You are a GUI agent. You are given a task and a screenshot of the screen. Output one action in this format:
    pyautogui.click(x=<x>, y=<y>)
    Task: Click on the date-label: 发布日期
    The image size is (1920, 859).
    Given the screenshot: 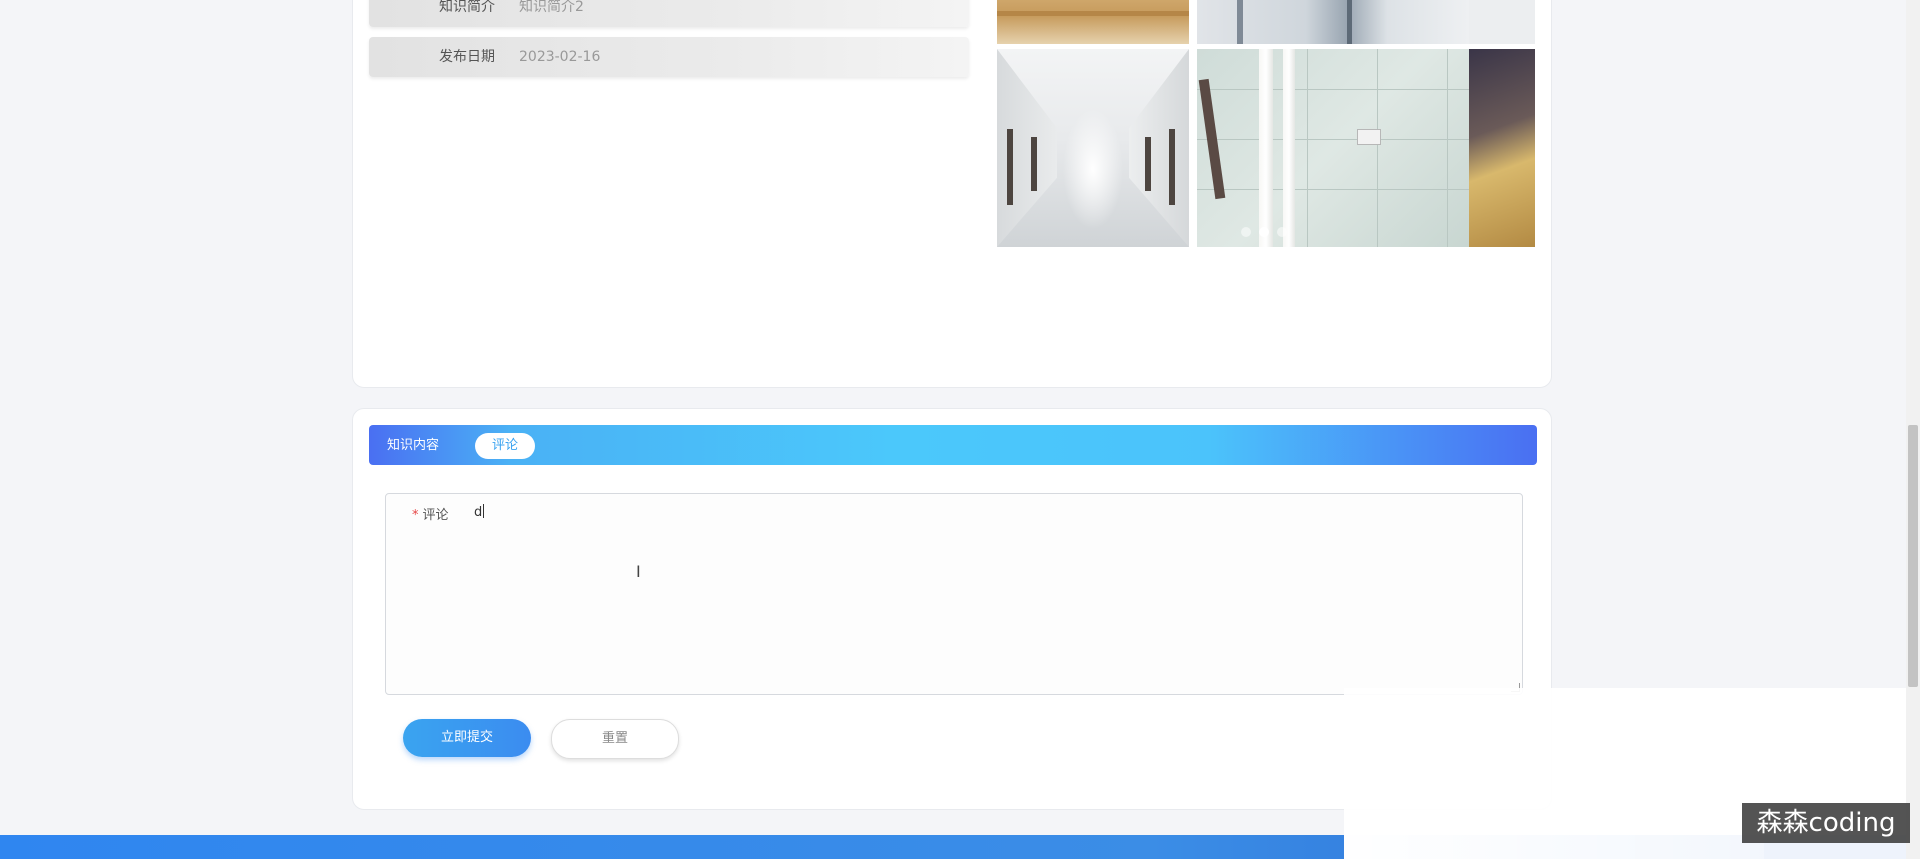 What is the action you would take?
    pyautogui.click(x=467, y=57)
    